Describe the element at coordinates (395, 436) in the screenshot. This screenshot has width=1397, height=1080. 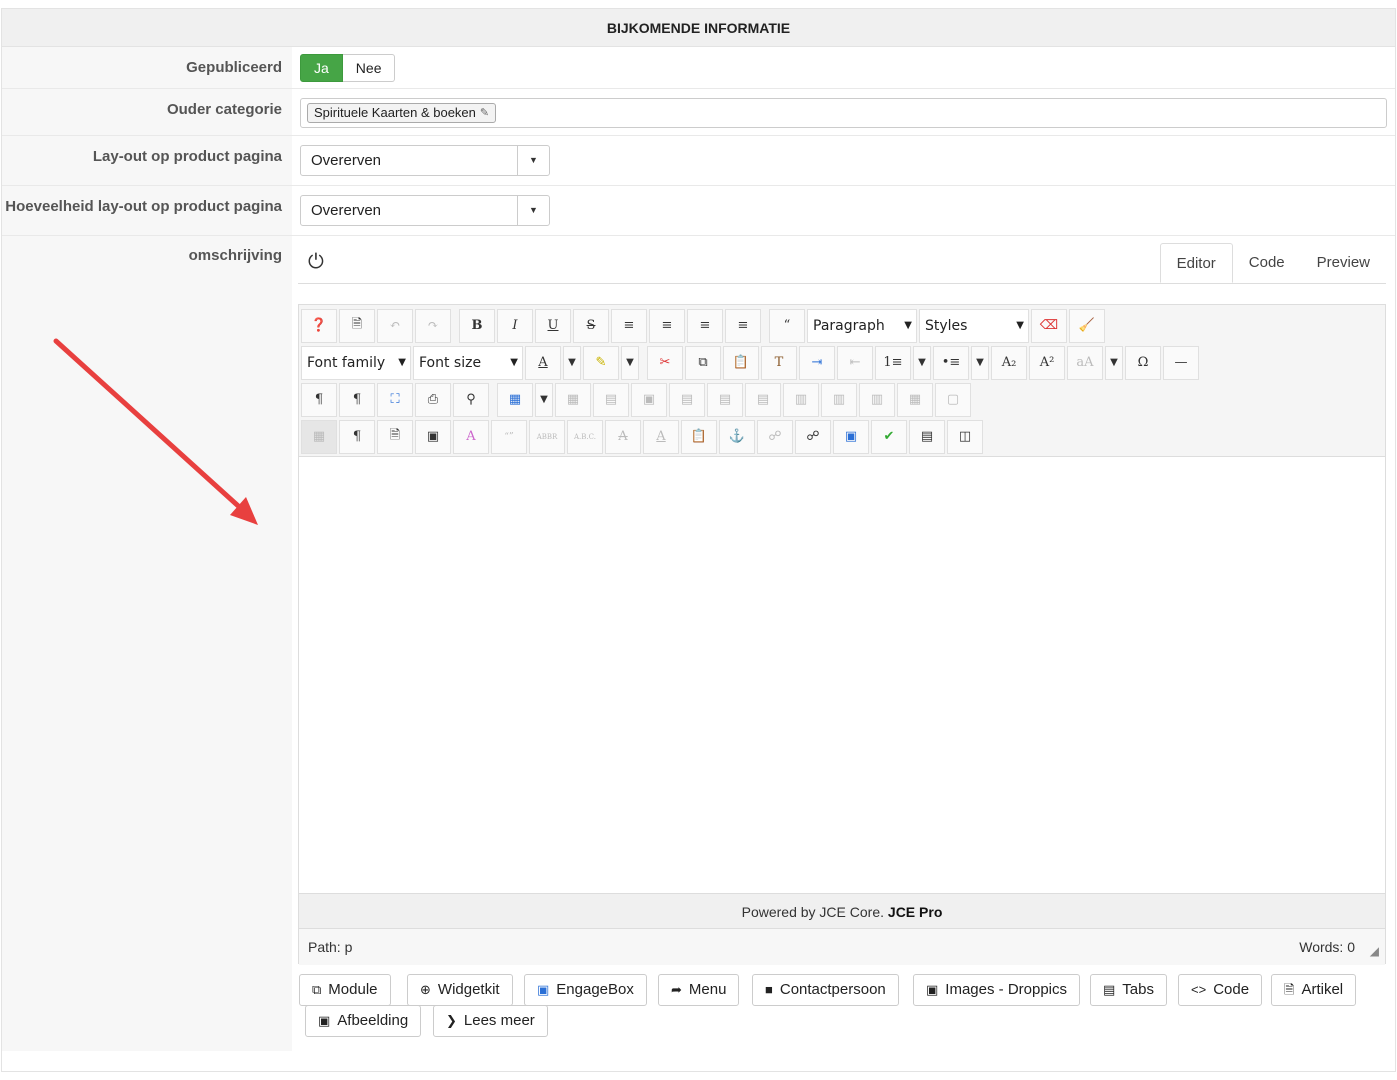
I see `template-icon: 🗎` at that location.